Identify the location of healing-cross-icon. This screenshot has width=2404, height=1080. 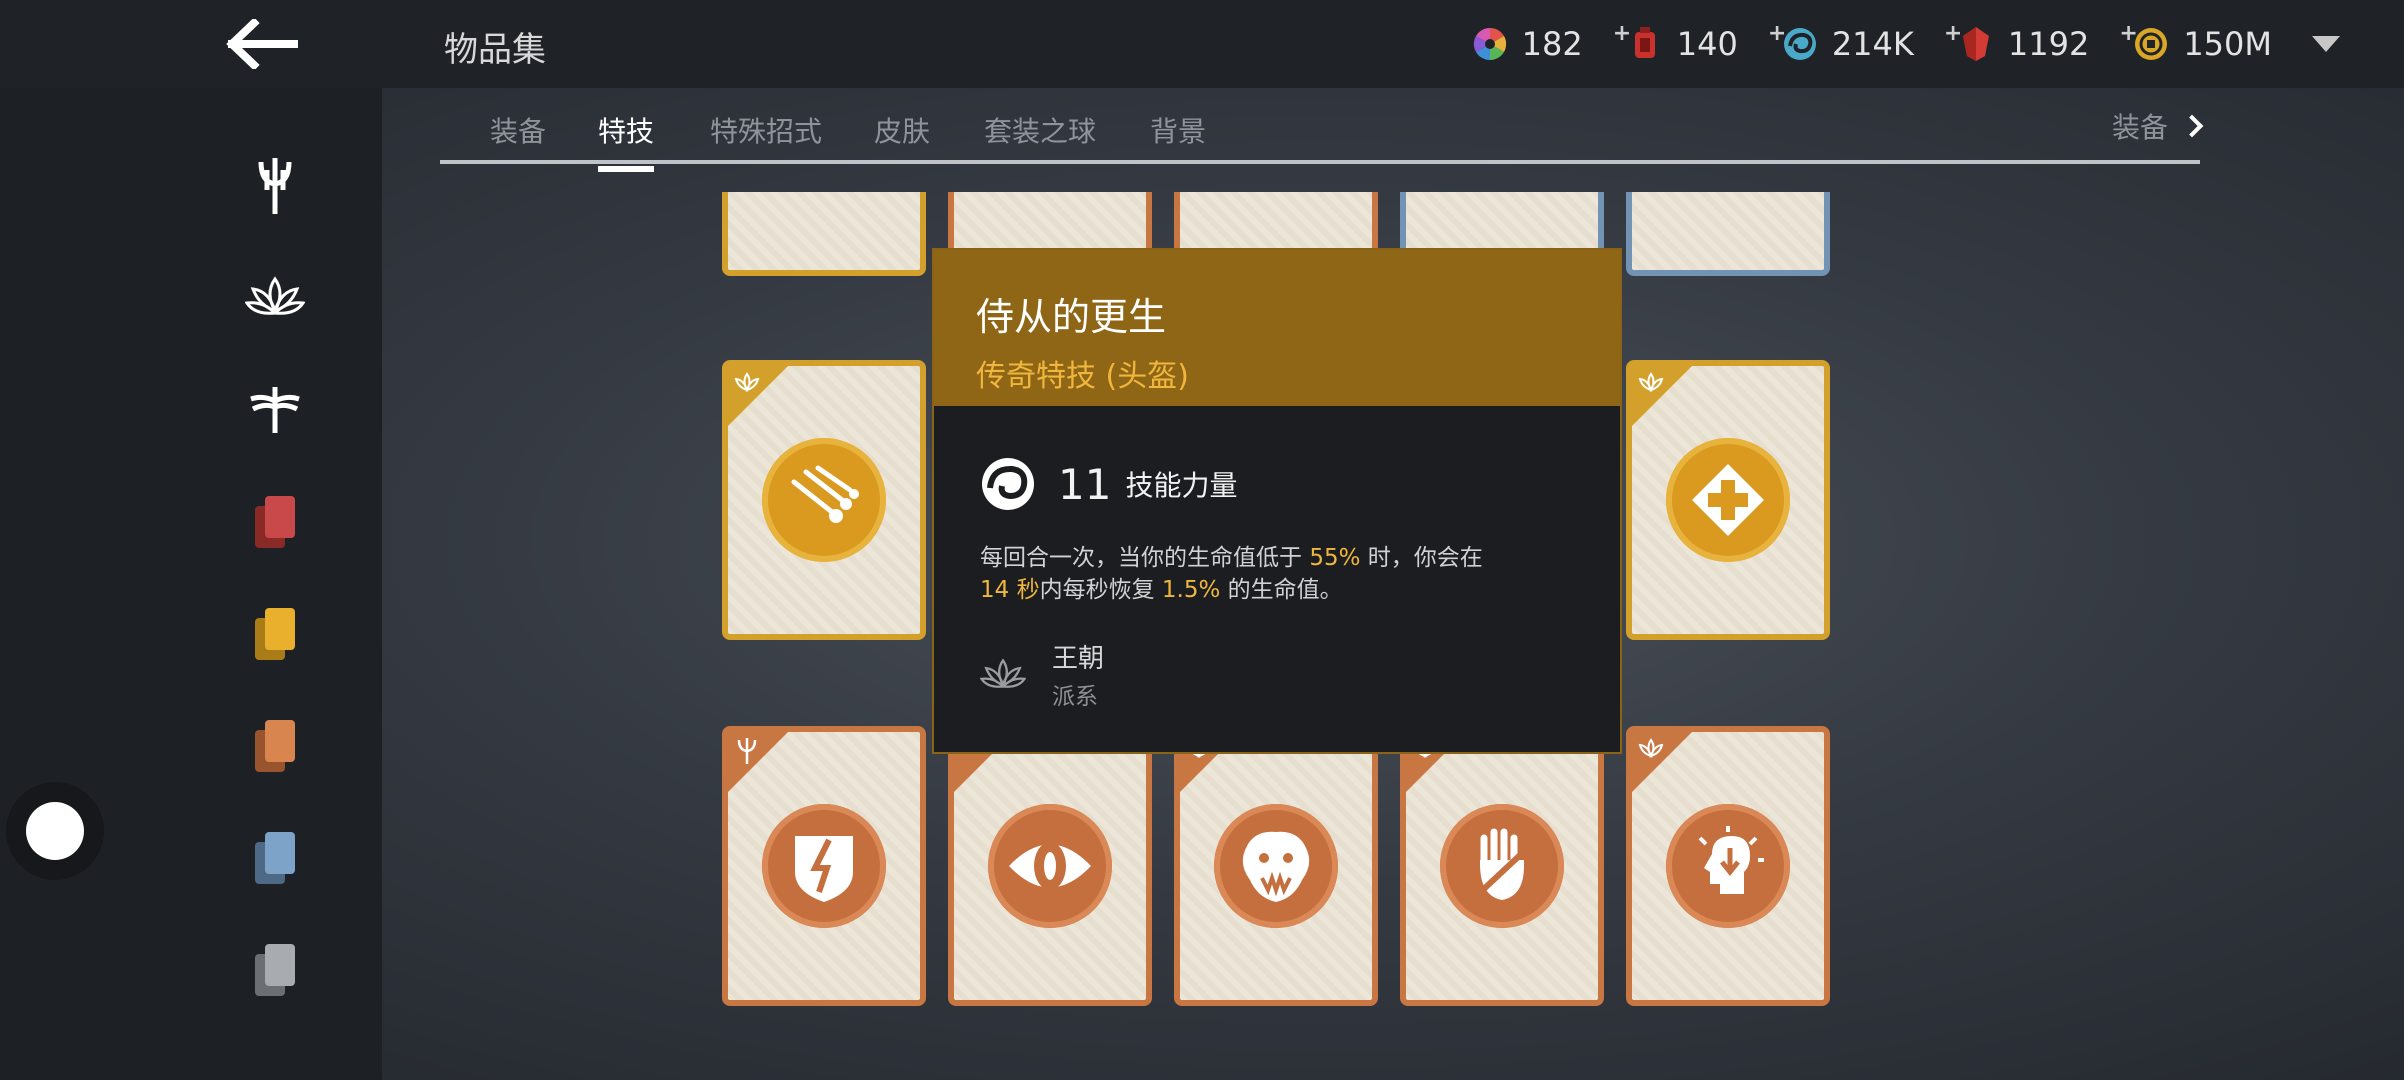
(1728, 500).